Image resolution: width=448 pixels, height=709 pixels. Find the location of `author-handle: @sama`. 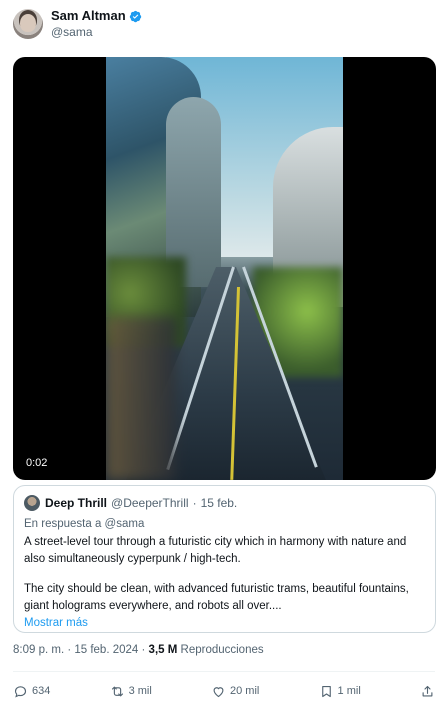

author-handle: @sama is located at coordinates (96, 32).